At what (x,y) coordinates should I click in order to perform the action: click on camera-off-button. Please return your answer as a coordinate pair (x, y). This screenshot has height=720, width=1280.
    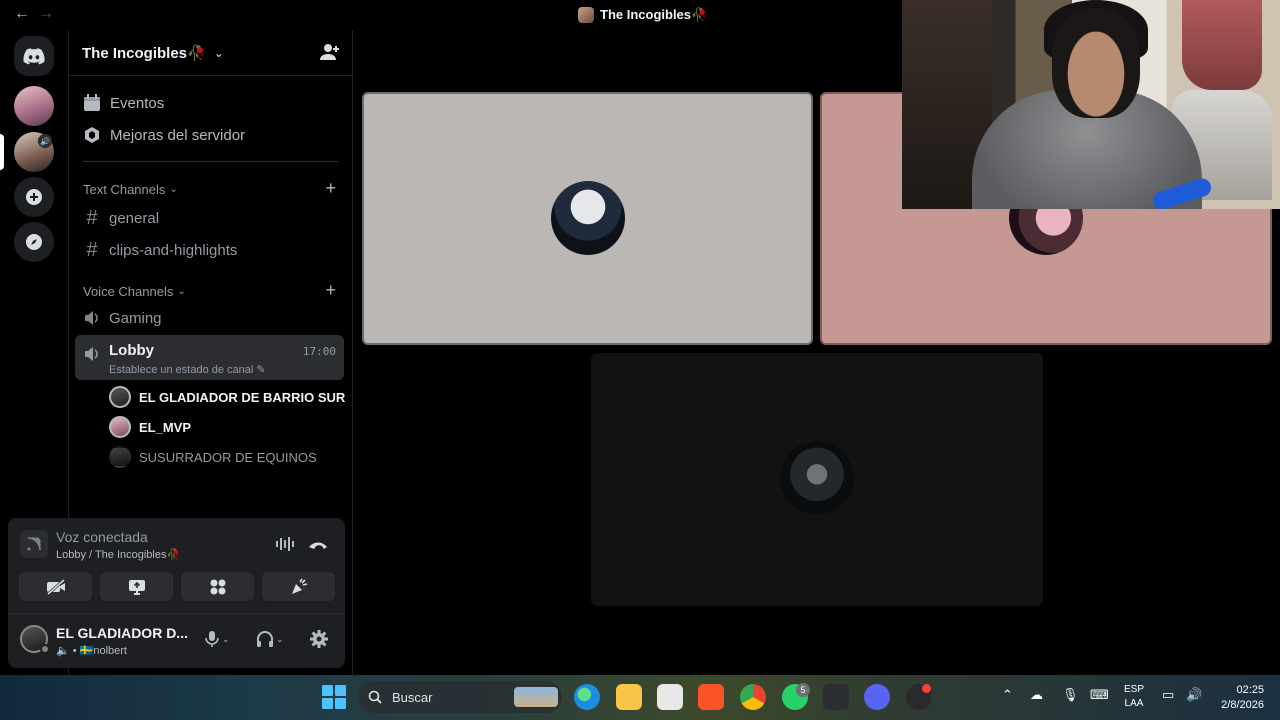
    Looking at the image, I should click on (55, 586).